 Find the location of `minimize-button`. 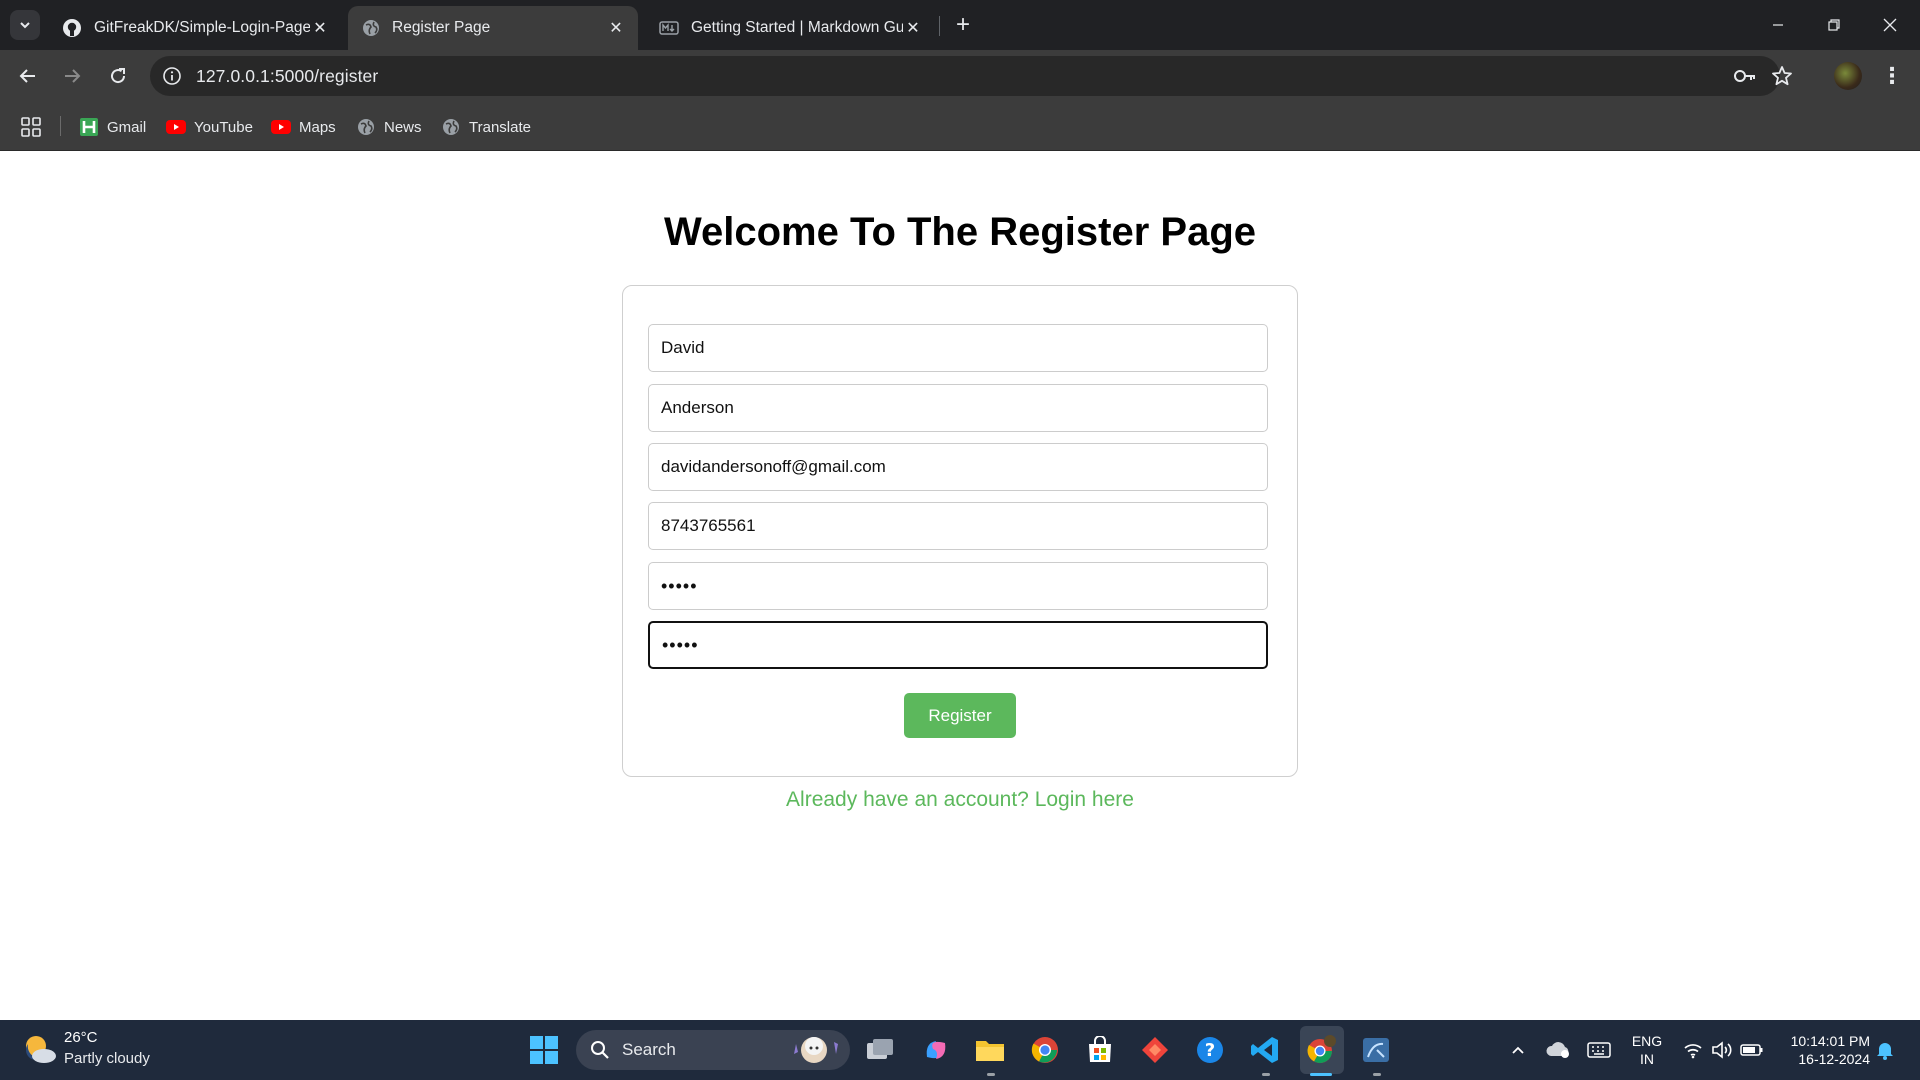

minimize-button is located at coordinates (1778, 25).